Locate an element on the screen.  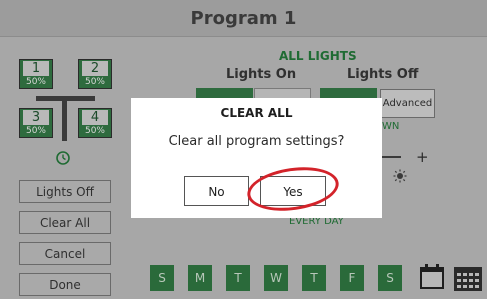
zone-number: 3 is located at coordinates (36, 117).